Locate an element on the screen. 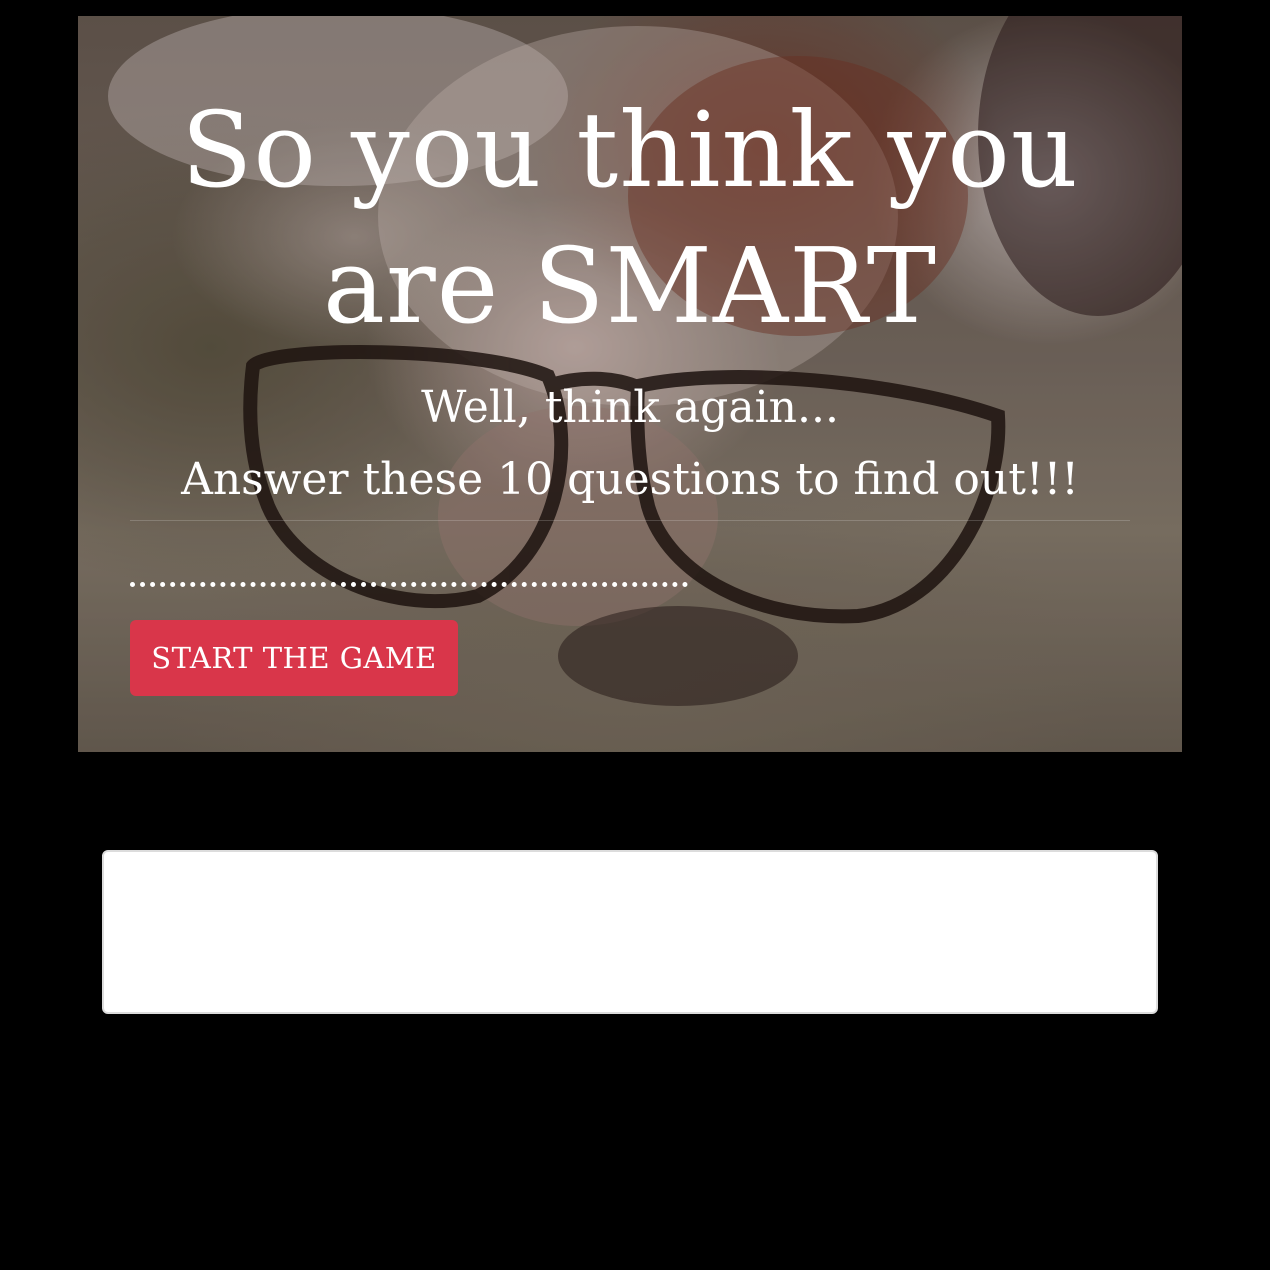 Image resolution: width=1270 pixels, height=1270 pixels. dotted-divider is located at coordinates (409, 584).